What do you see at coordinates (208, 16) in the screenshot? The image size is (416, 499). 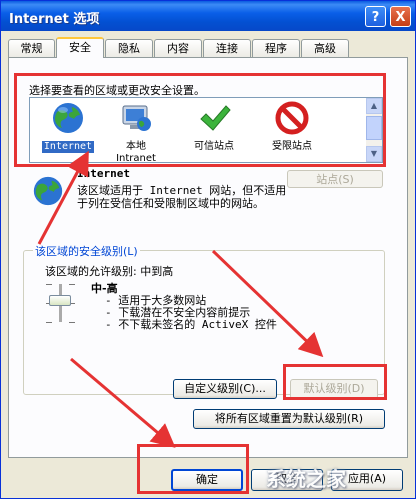 I see `title-bar: Internet 选项 ? X` at bounding box center [208, 16].